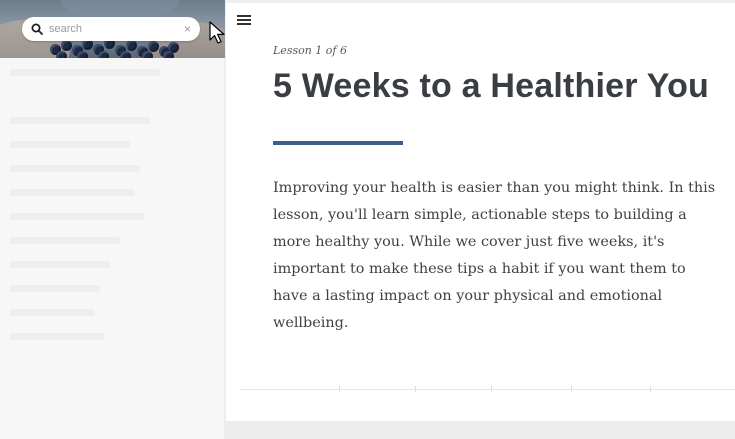 This screenshot has height=439, width=735. Describe the element at coordinates (487, 389) in the screenshot. I see `section-divider` at that location.